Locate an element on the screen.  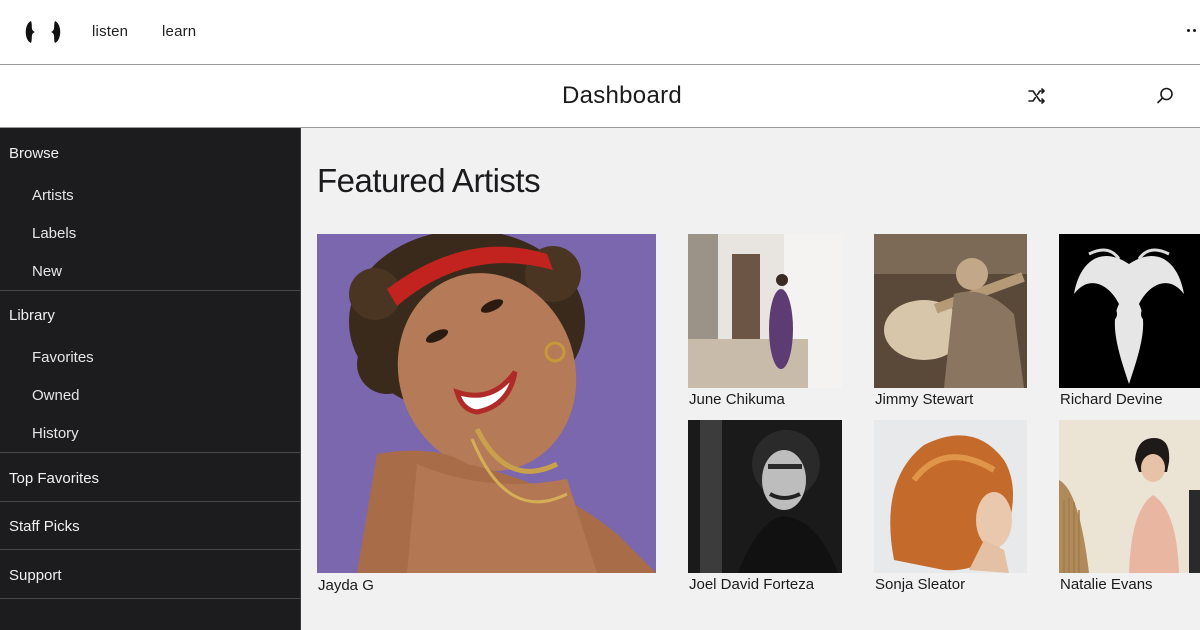
artist-card: Joel David Forteza is located at coordinates (765, 508).